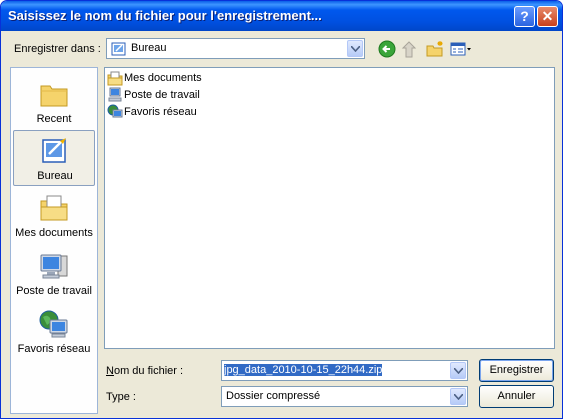 The height and width of the screenshot is (419, 563). I want to click on back-icon, so click(387, 49).